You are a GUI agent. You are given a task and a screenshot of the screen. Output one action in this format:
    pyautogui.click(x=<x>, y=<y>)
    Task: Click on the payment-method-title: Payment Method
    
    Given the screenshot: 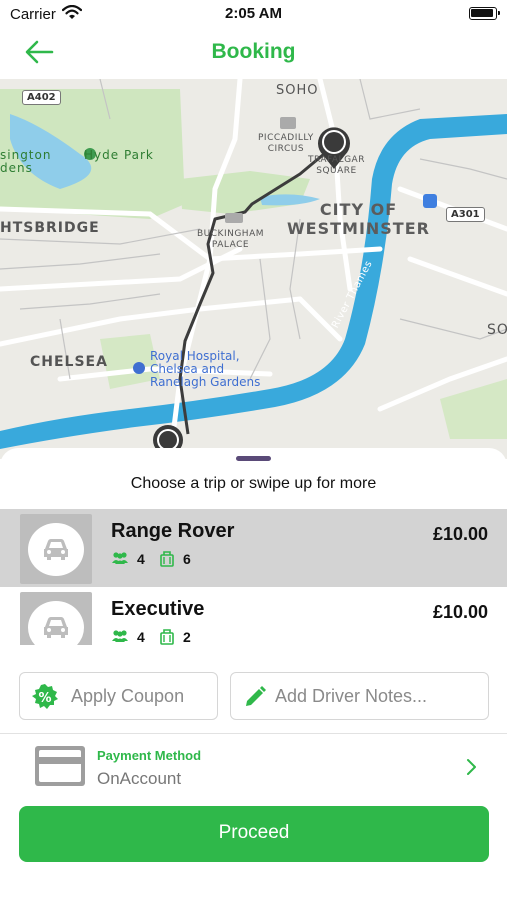 What is the action you would take?
    pyautogui.click(x=149, y=755)
    